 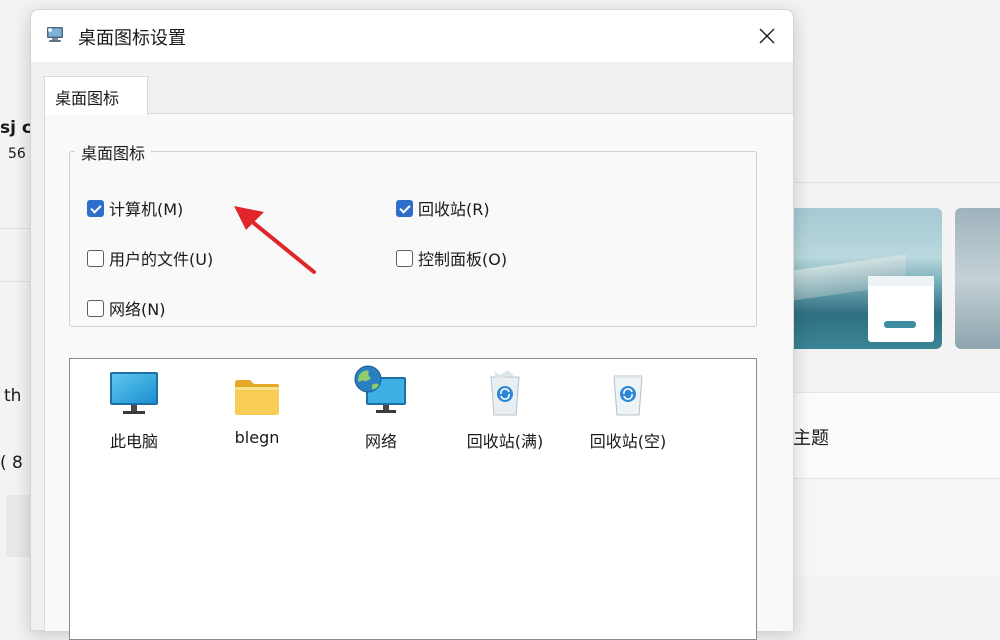 What do you see at coordinates (17, 154) in the screenshot?
I see `account-detail-fragment: 56` at bounding box center [17, 154].